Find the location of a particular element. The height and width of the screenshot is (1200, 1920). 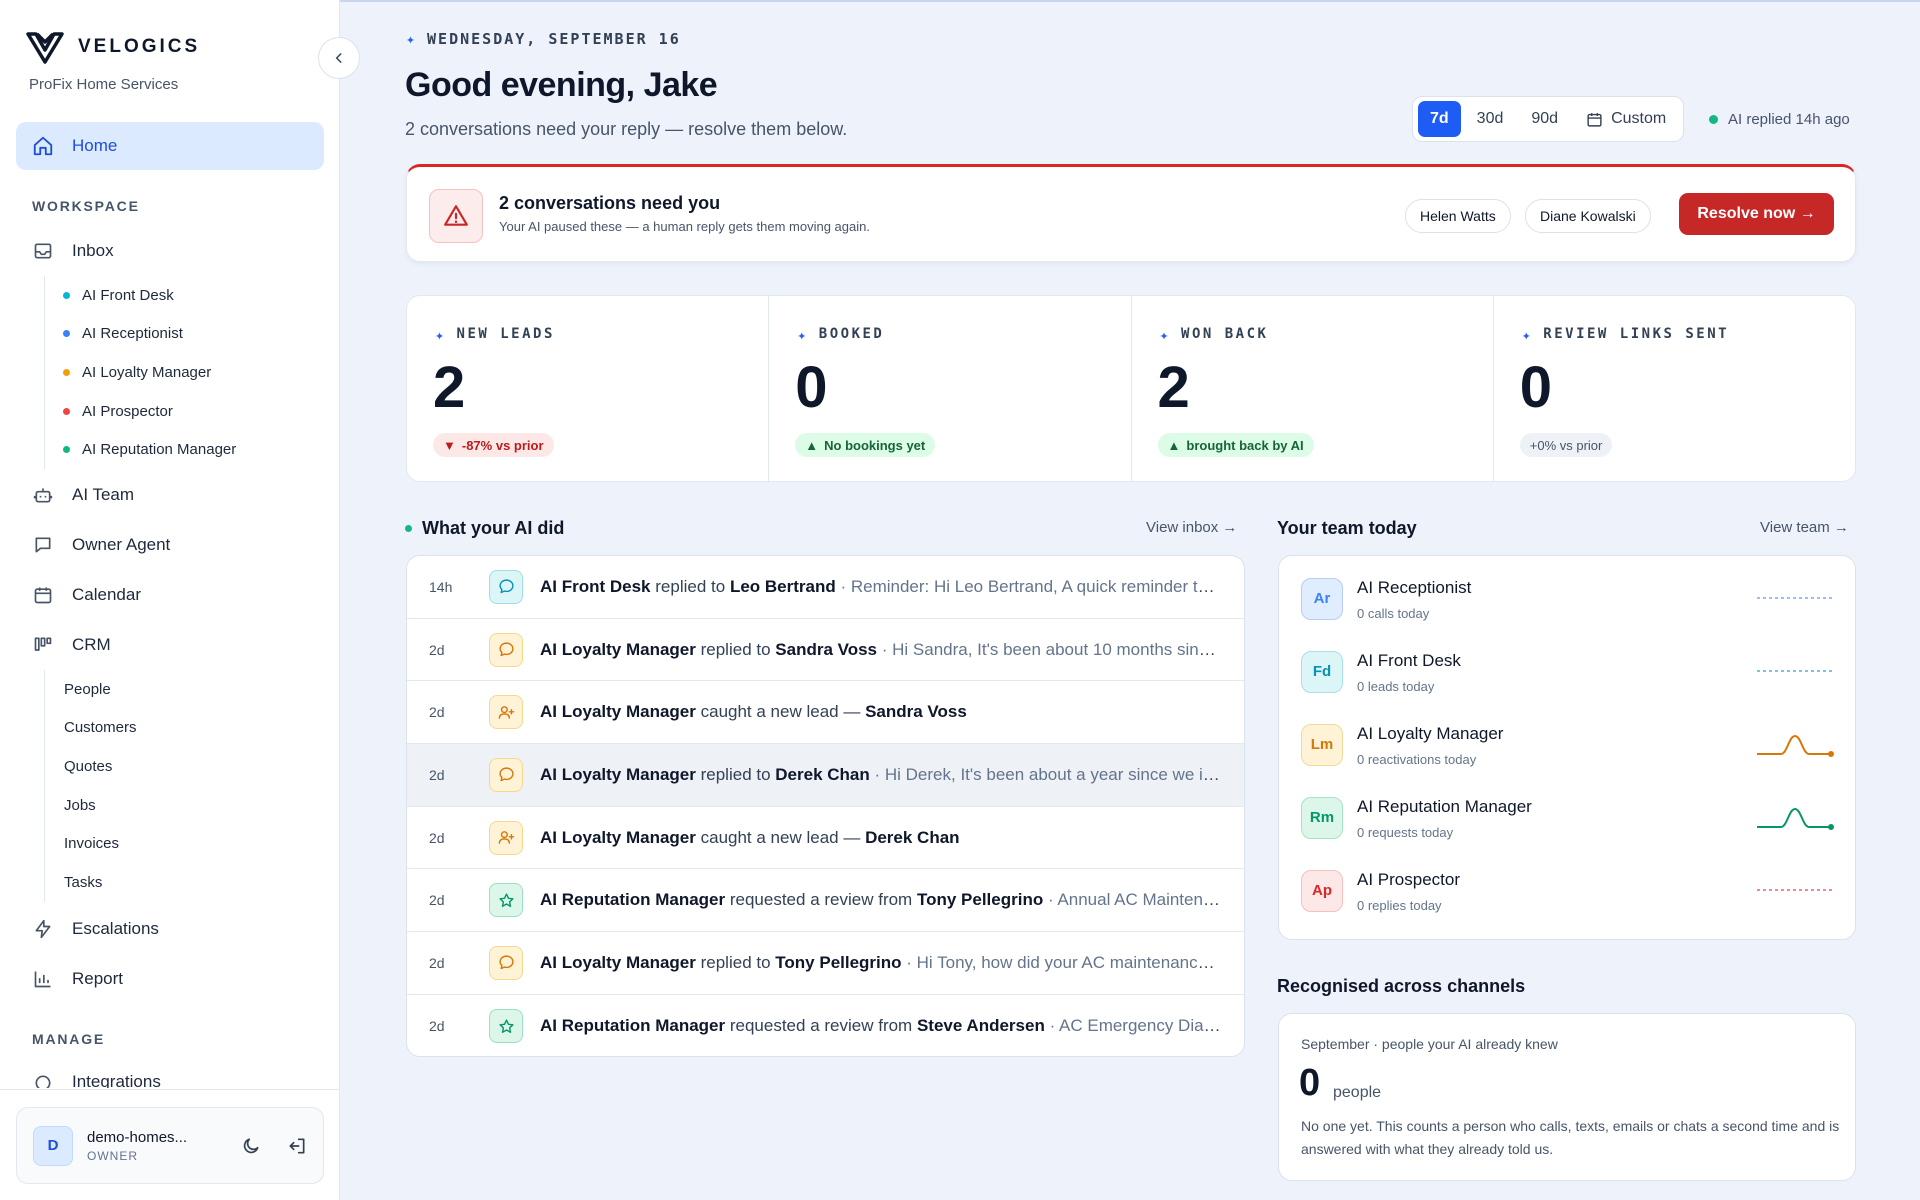

nav-escalations: Escalations is located at coordinates (95, 929).